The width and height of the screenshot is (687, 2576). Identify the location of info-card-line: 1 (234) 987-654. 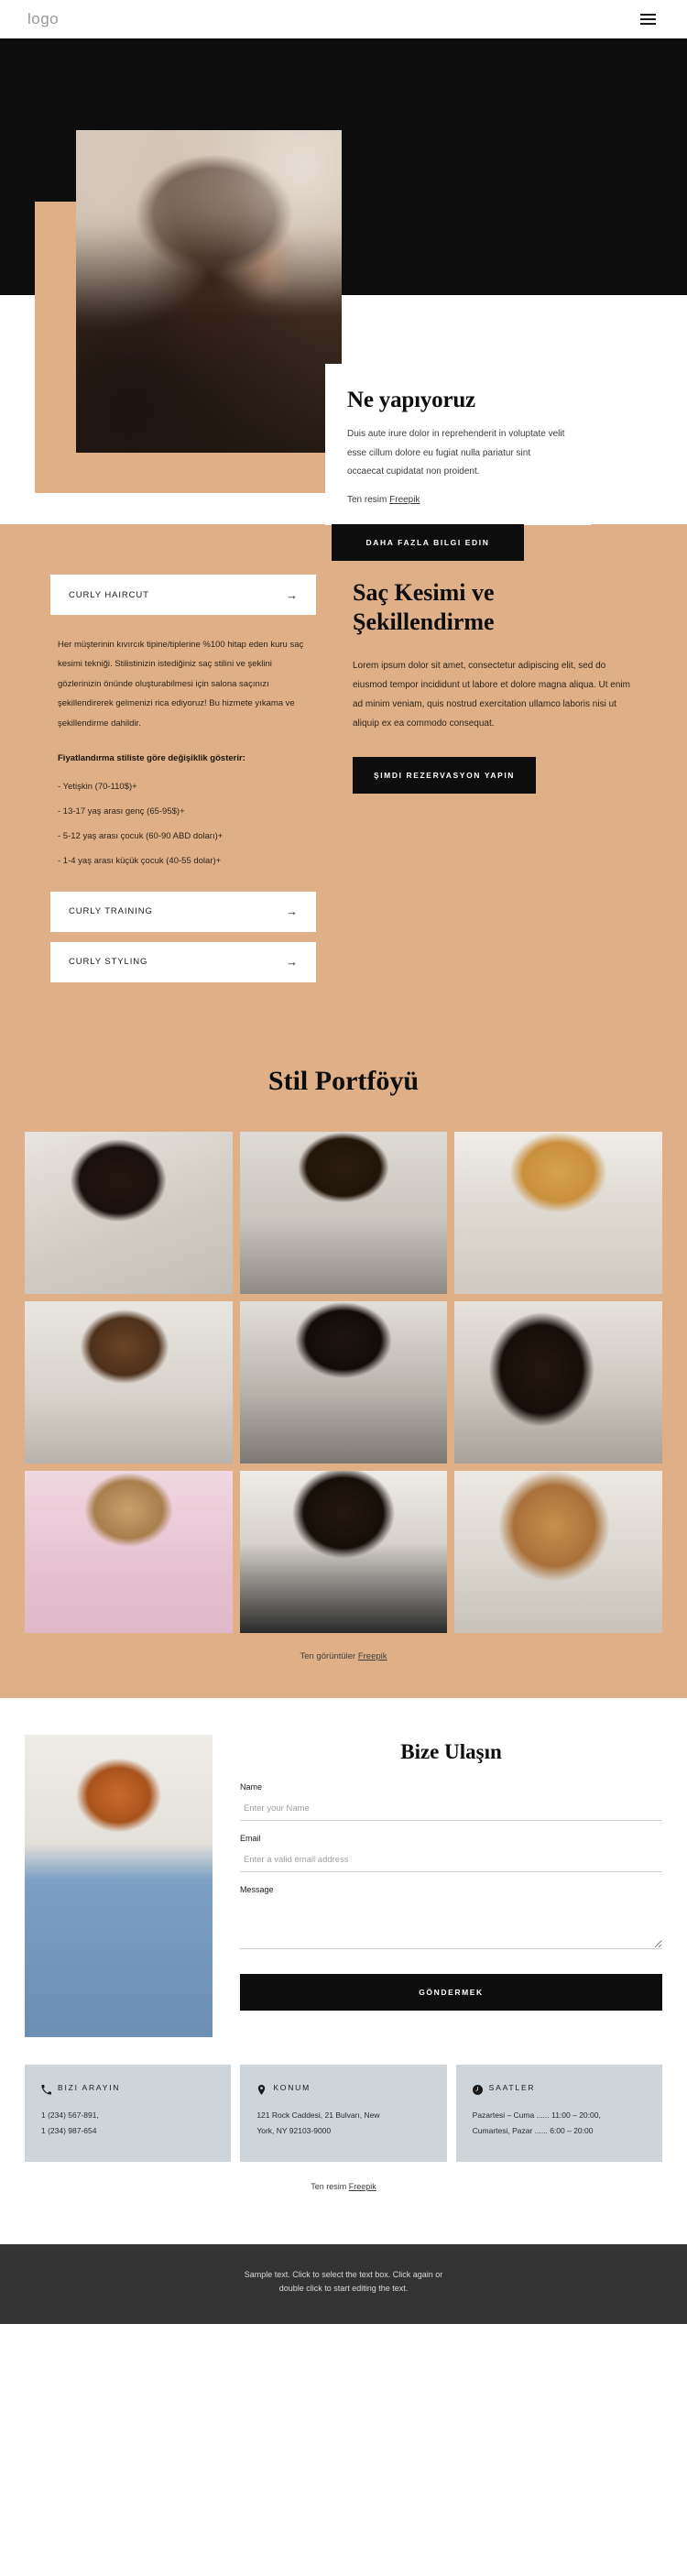
(69, 2131).